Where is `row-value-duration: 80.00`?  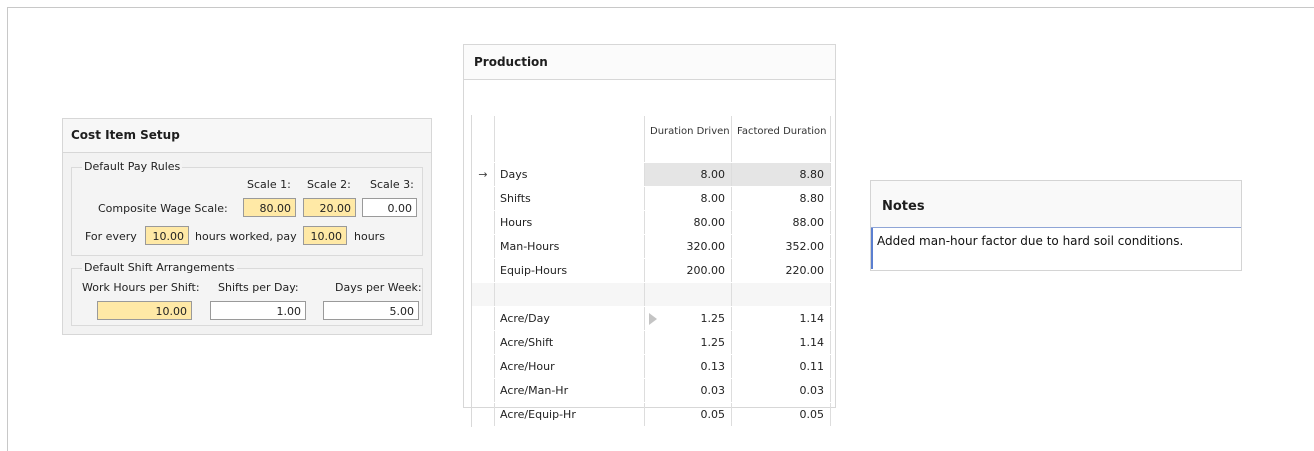 row-value-duration: 80.00 is located at coordinates (688, 222).